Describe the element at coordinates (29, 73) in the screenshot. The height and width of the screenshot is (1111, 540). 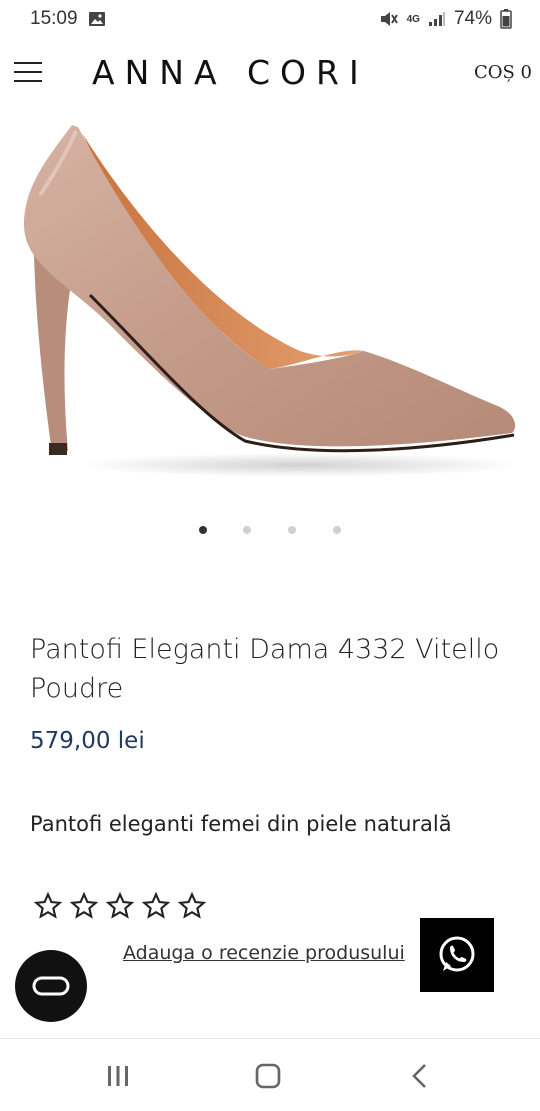
I see `hamburger-menu-icon` at that location.